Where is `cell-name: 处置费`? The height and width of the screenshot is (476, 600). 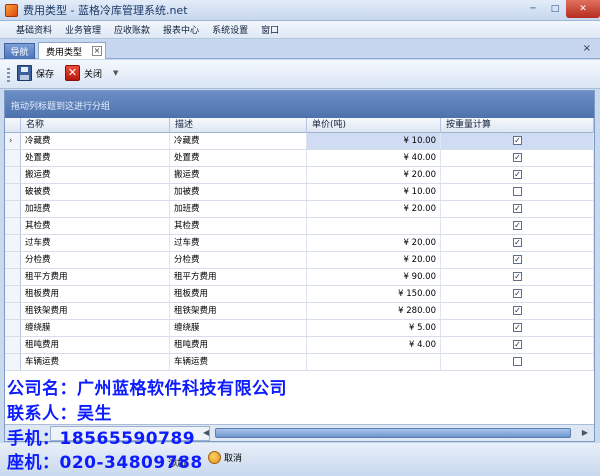 cell-name: 处置费 is located at coordinates (95, 158).